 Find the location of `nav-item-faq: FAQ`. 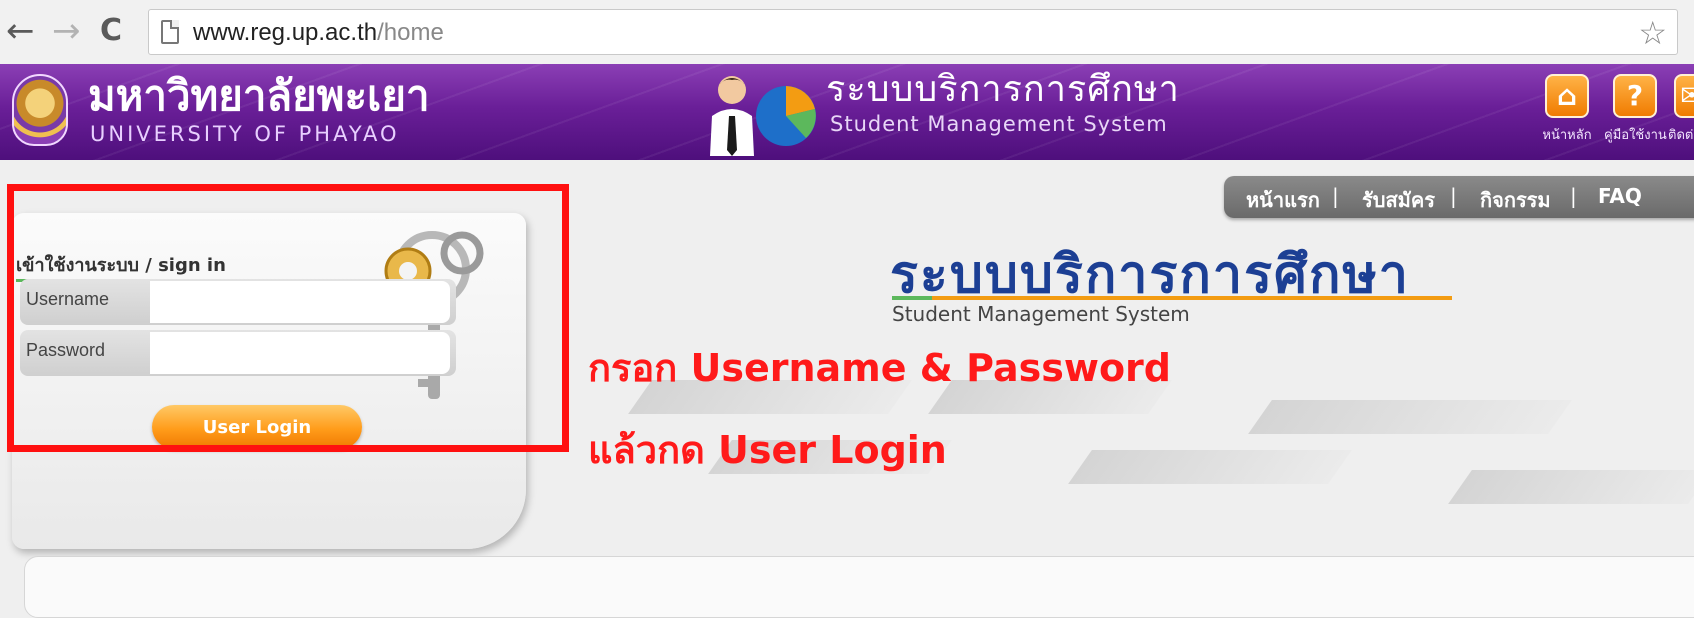

nav-item-faq: FAQ is located at coordinates (1620, 196).